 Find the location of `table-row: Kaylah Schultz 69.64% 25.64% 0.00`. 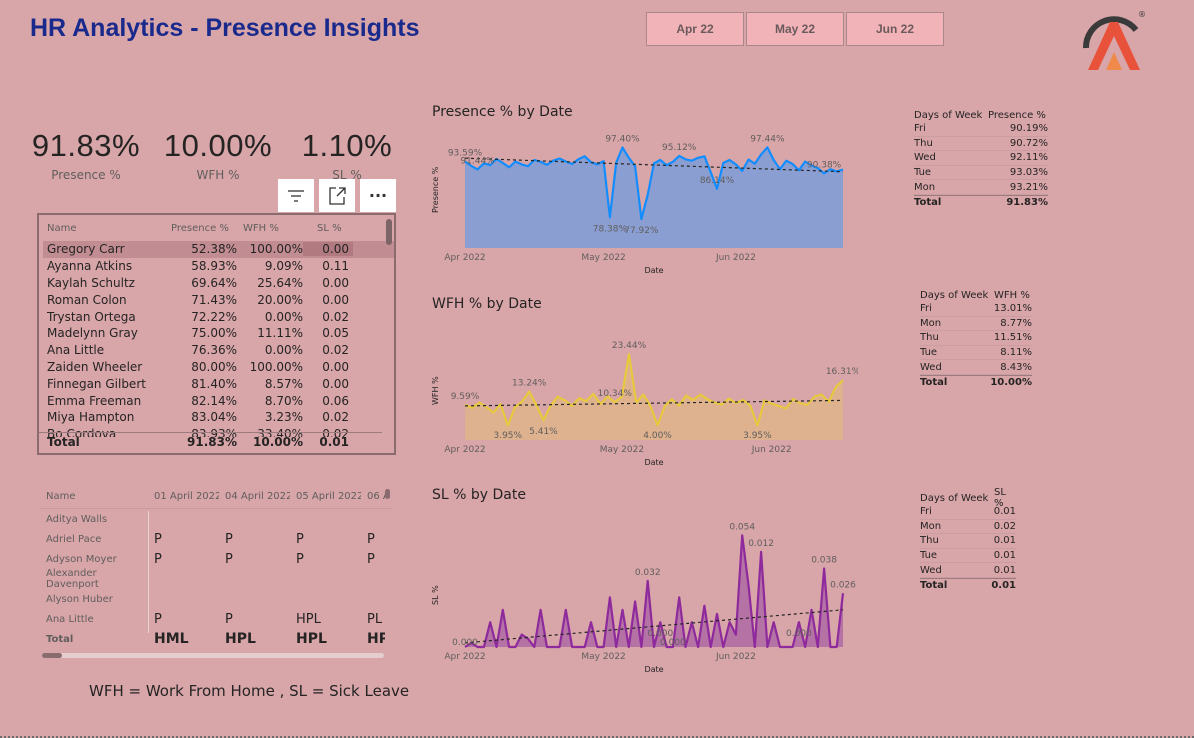

table-row: Kaylah Schultz 69.64% 25.64% 0.00 is located at coordinates (216, 283).